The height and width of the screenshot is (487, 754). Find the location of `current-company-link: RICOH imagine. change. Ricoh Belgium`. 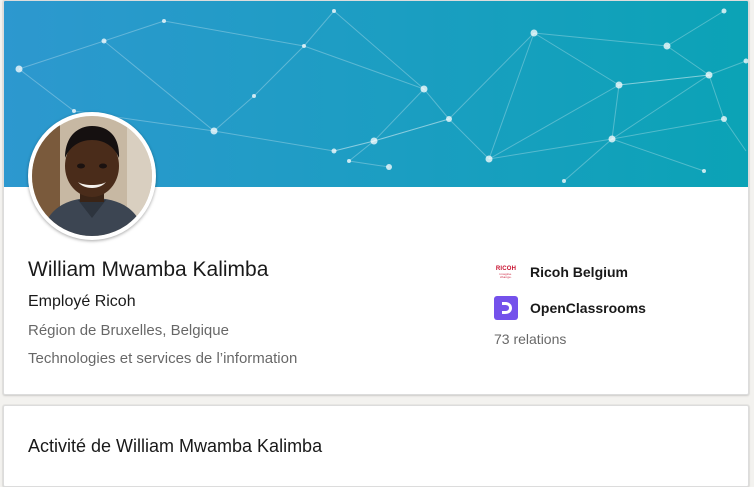

current-company-link: RICOH imagine. change. Ricoh Belgium is located at coordinates (614, 272).